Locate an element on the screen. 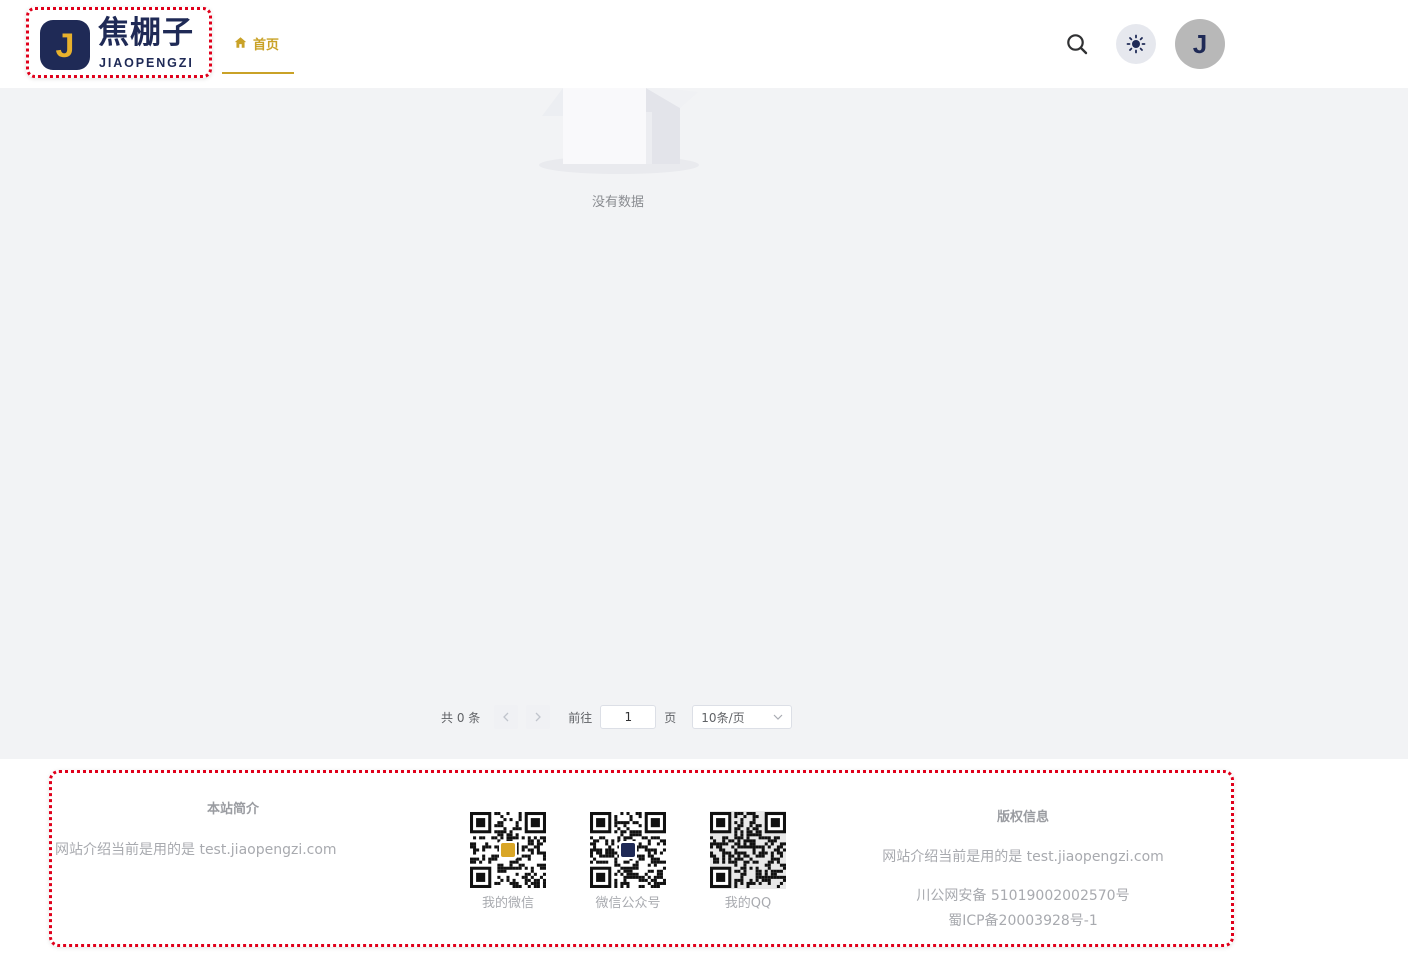  sun-icon is located at coordinates (1136, 44).